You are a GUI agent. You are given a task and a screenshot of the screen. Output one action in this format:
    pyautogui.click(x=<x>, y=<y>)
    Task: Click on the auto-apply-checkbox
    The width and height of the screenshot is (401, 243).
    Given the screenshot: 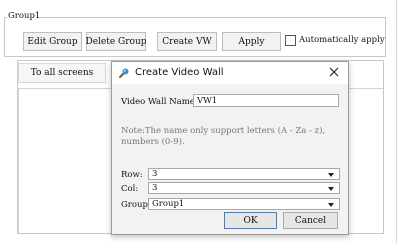 What is the action you would take?
    pyautogui.click(x=290, y=40)
    